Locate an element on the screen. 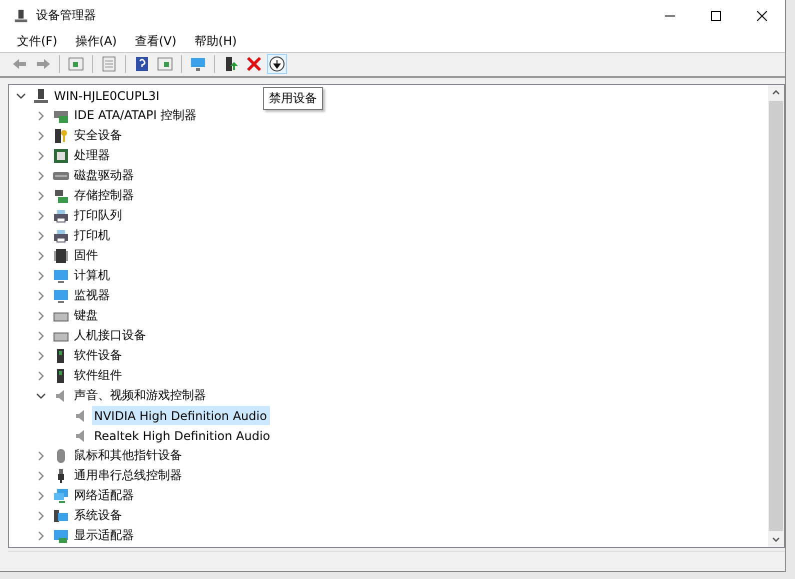  scrollbar is located at coordinates (776, 315).